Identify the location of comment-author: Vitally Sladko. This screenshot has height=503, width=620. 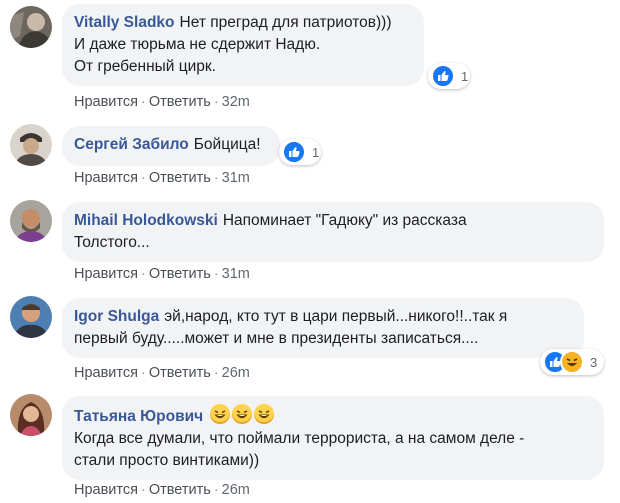
(124, 22).